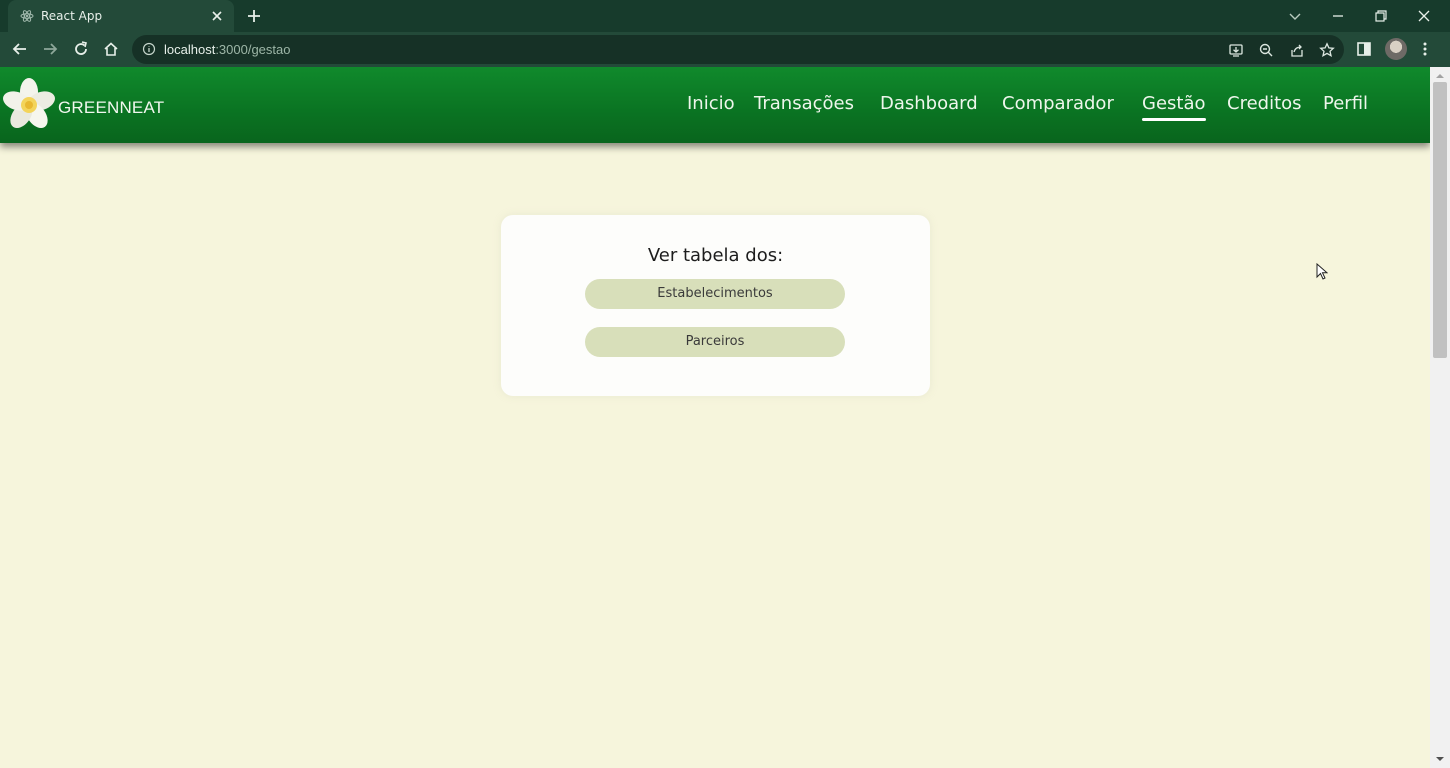 This screenshot has height=768, width=1450. I want to click on back-icon, so click(20, 49).